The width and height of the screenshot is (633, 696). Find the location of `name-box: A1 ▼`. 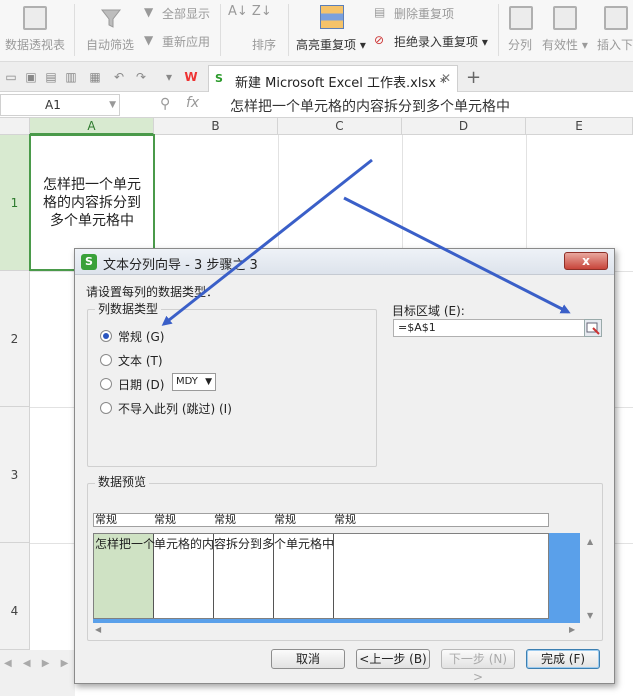

name-box: A1 ▼ is located at coordinates (60, 105).